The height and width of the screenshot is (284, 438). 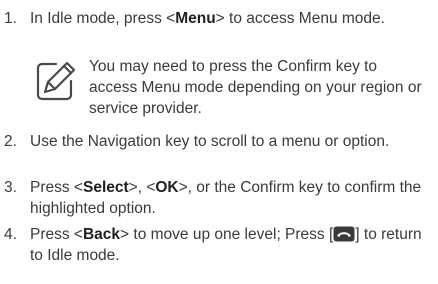 What do you see at coordinates (142, 187) in the screenshot?
I see `text-segment: >, <` at bounding box center [142, 187].